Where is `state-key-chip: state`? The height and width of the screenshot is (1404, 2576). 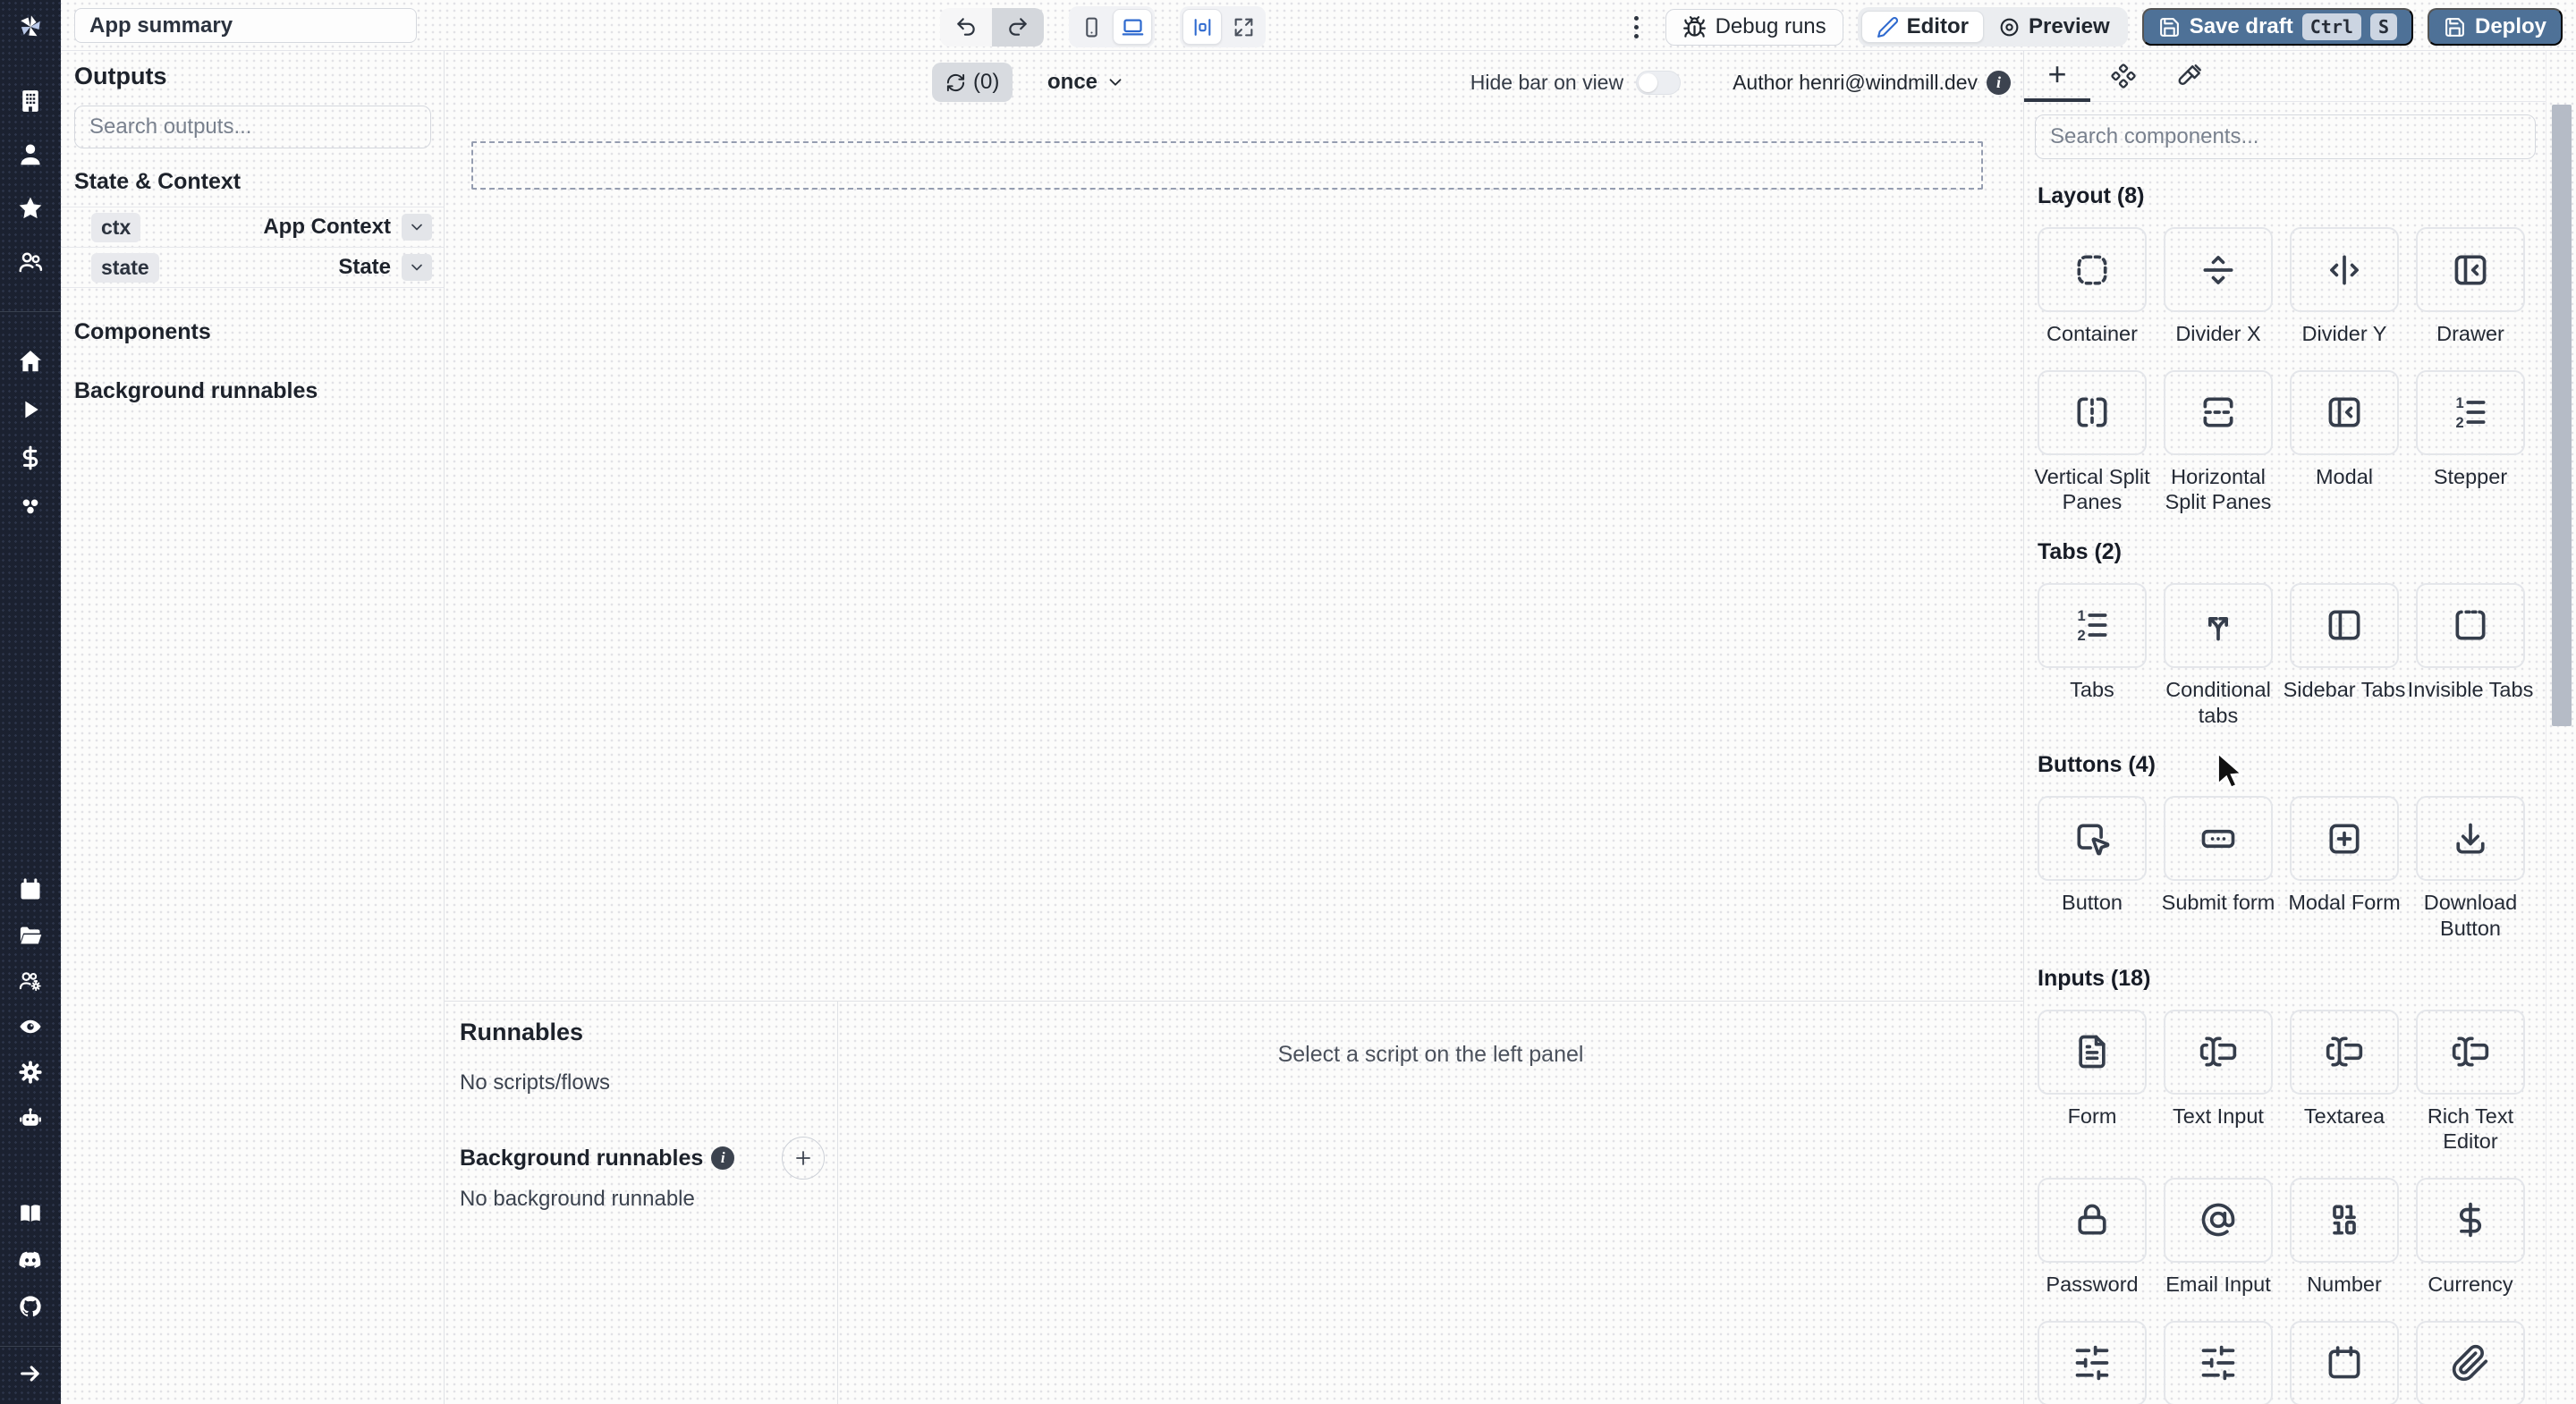
state-key-chip: state is located at coordinates (125, 267).